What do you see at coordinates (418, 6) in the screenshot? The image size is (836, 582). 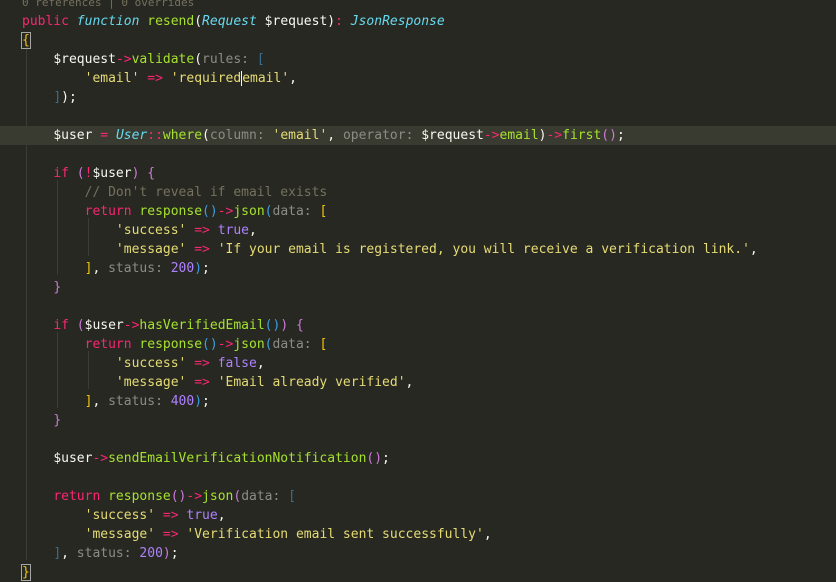 I see `code-line: 0 references | 0 overrides` at bounding box center [418, 6].